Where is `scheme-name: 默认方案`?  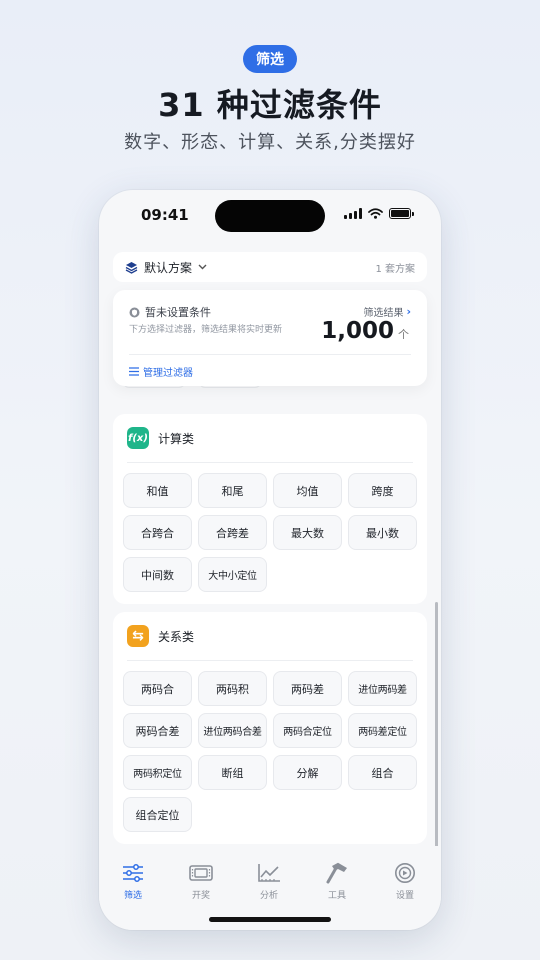 scheme-name: 默认方案 is located at coordinates (168, 267).